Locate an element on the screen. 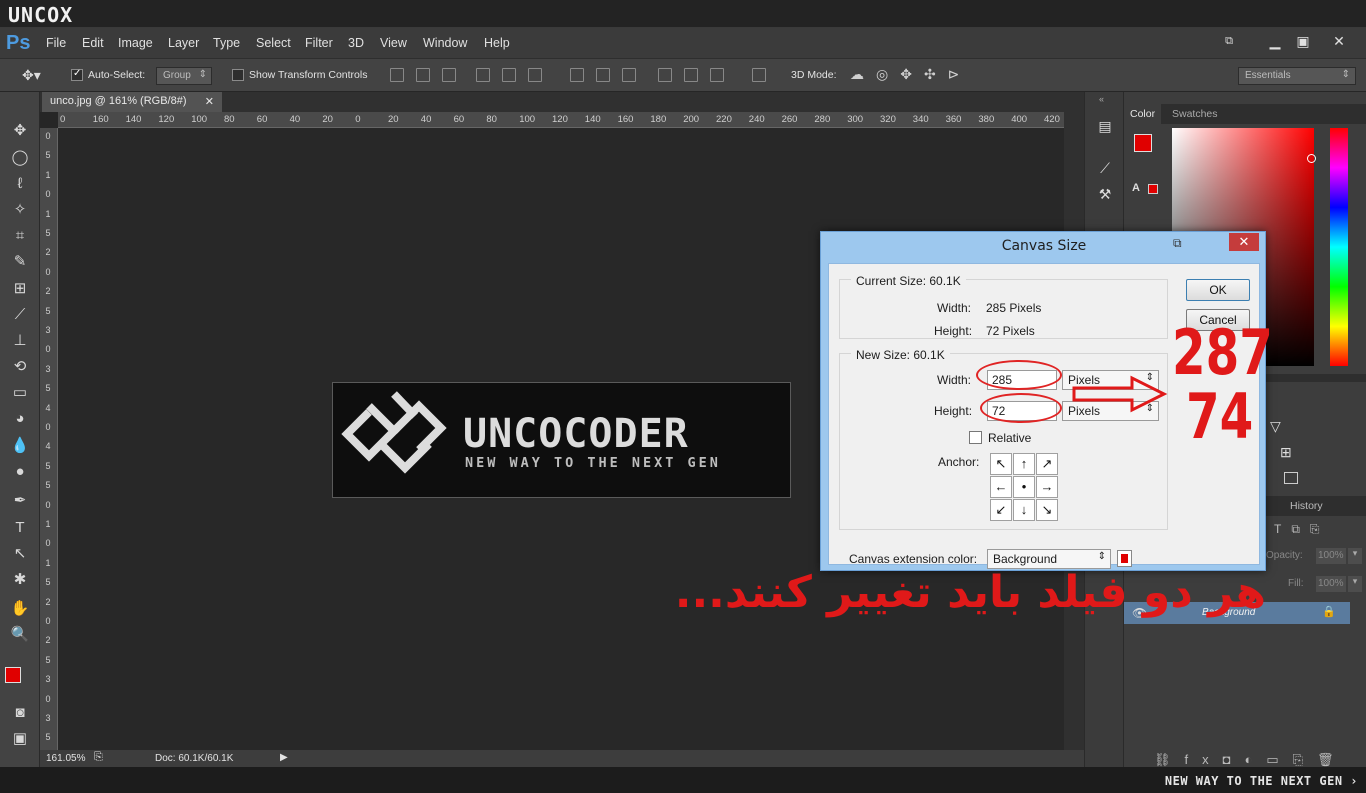 The height and width of the screenshot is (793, 1366). auto-select-checkbox is located at coordinates (77, 74).